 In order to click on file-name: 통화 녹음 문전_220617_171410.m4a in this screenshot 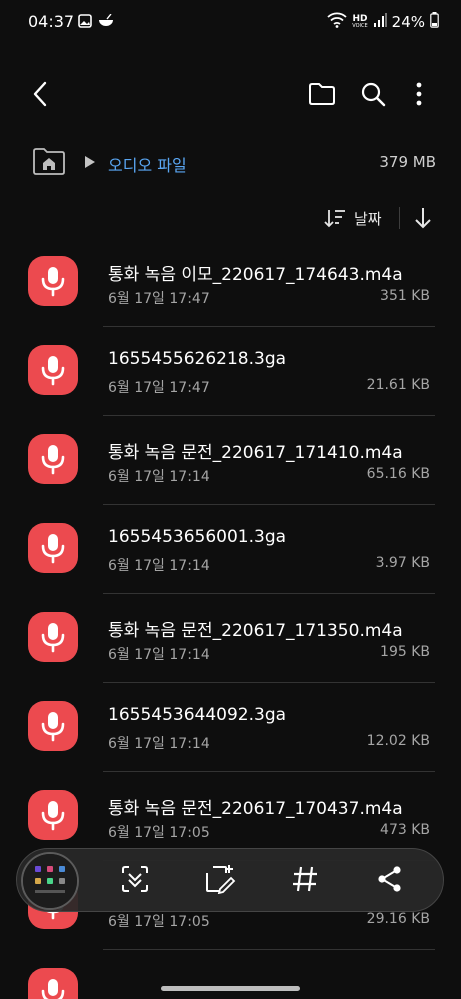, I will do `click(255, 453)`.